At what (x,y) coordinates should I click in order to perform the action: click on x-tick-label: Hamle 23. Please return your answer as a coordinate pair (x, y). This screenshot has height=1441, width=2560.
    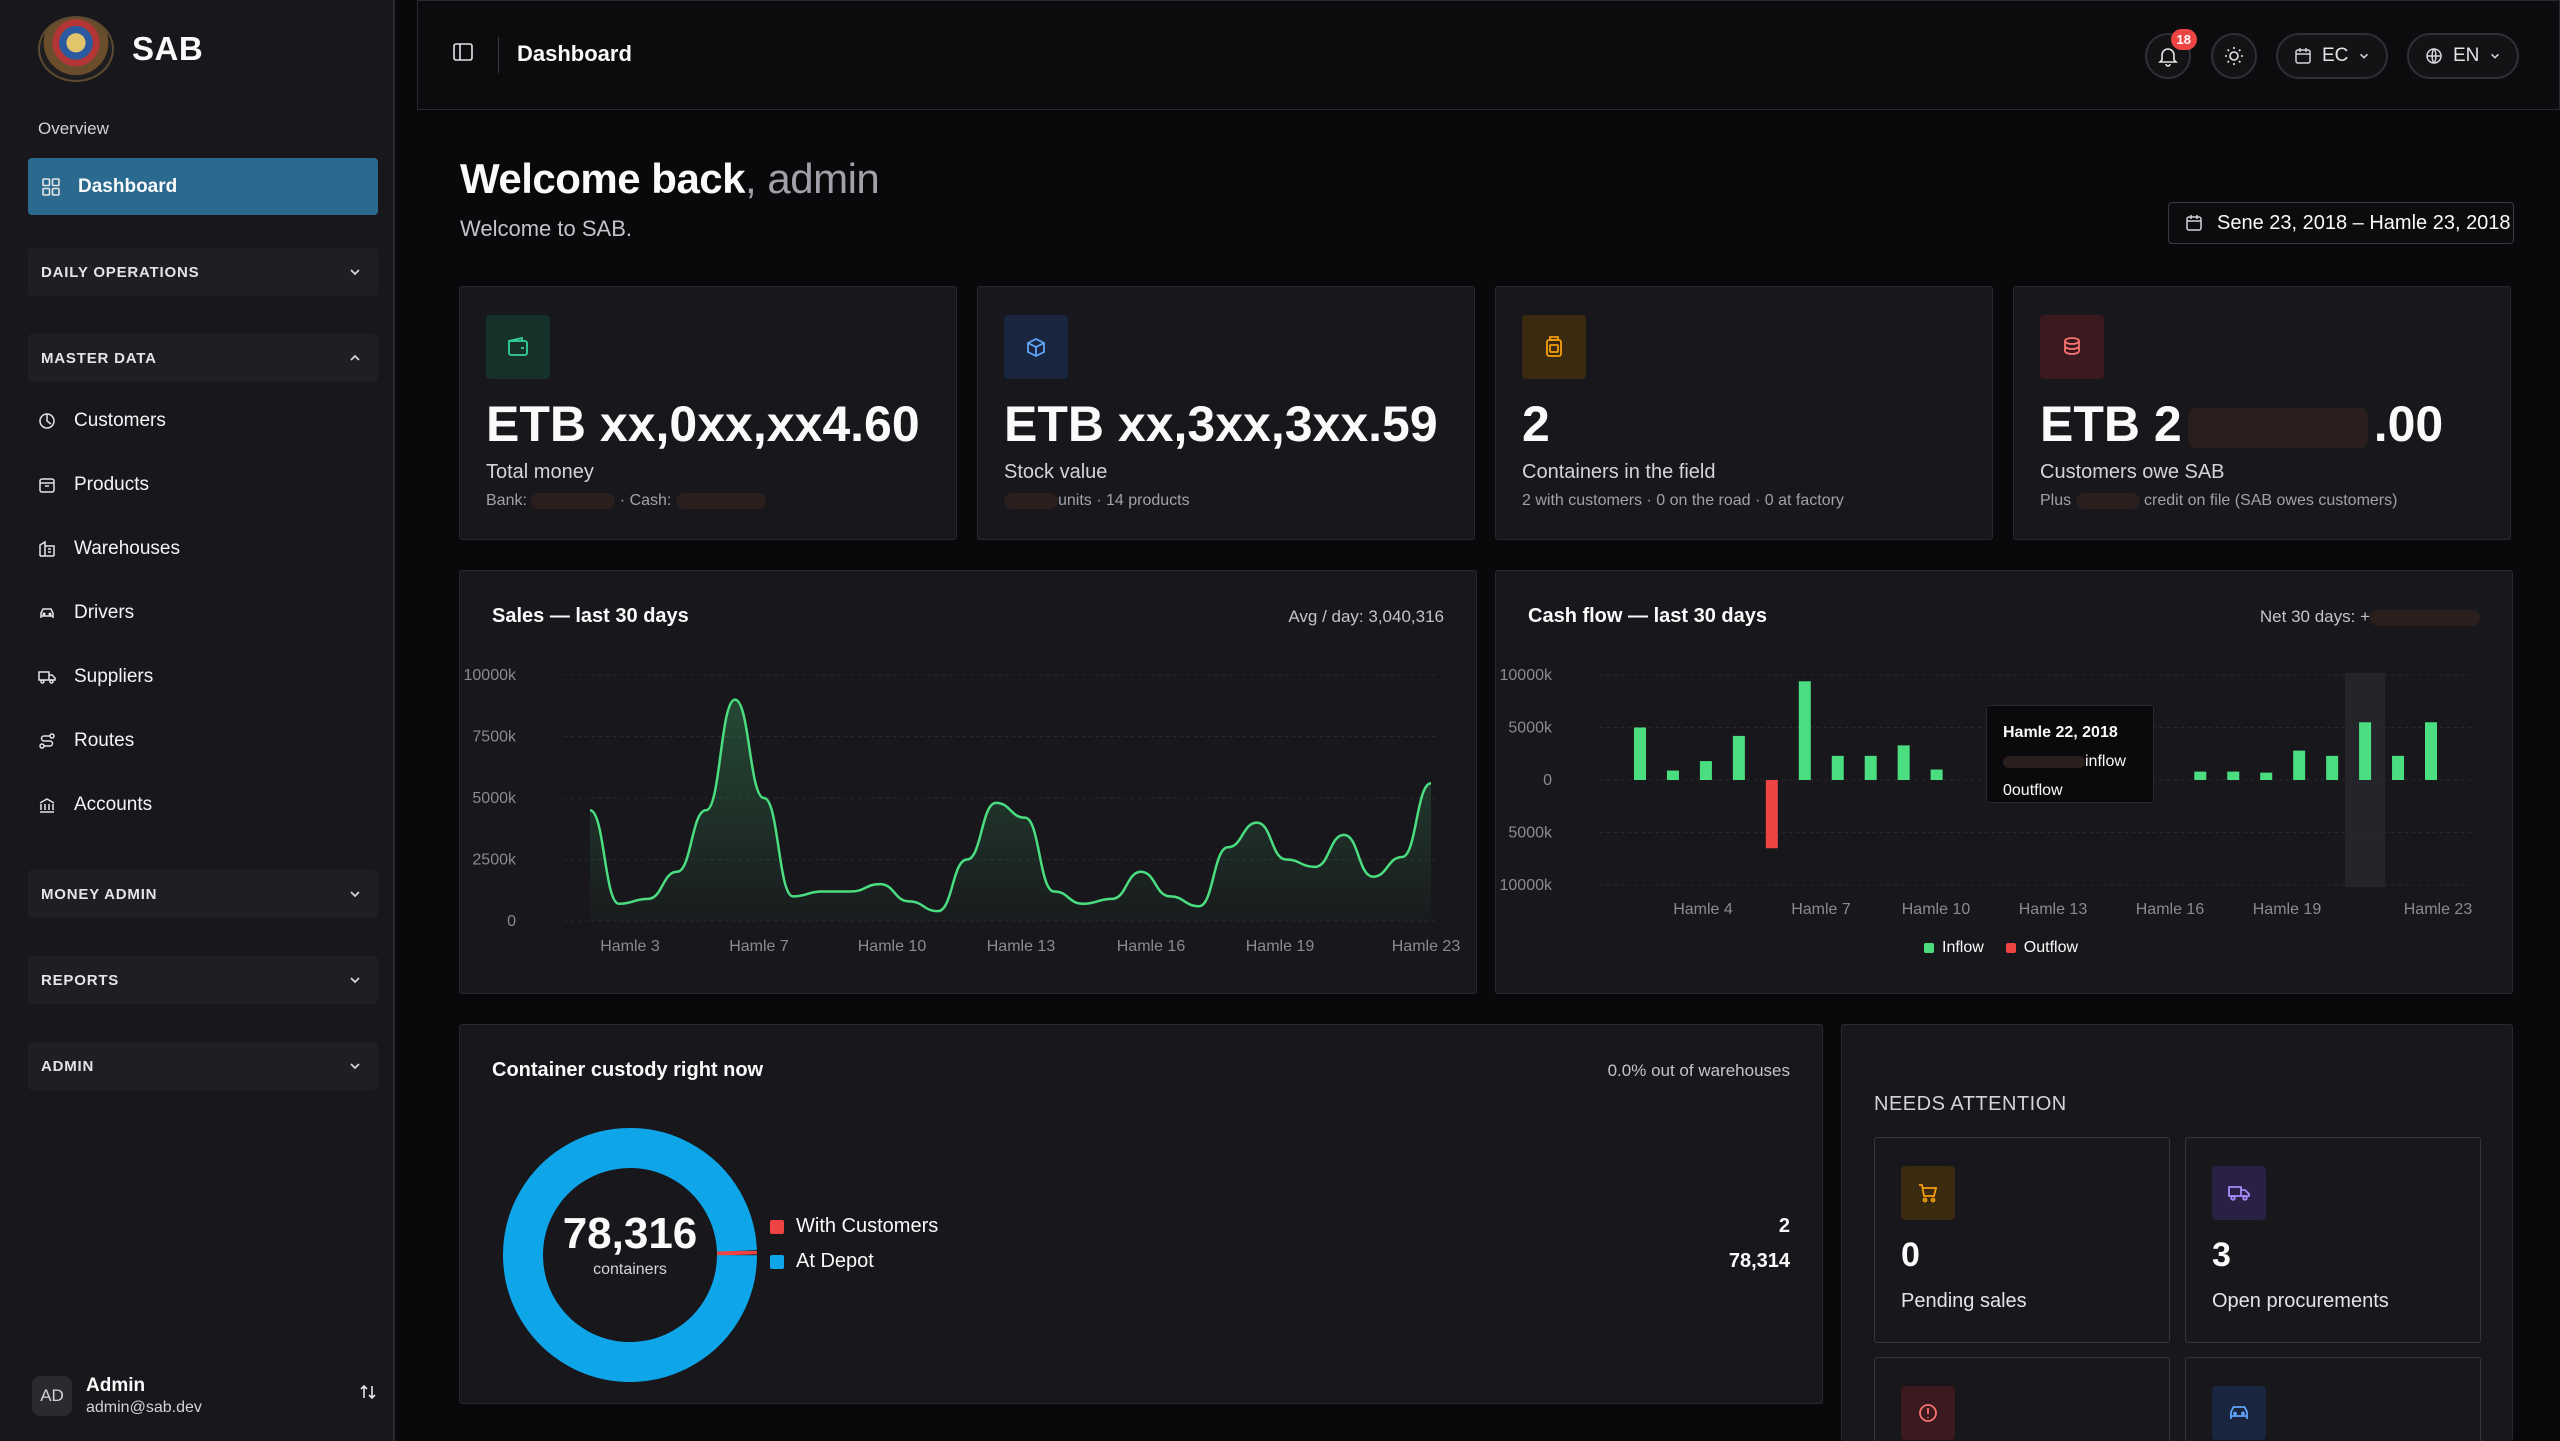
    Looking at the image, I should click on (1426, 946).